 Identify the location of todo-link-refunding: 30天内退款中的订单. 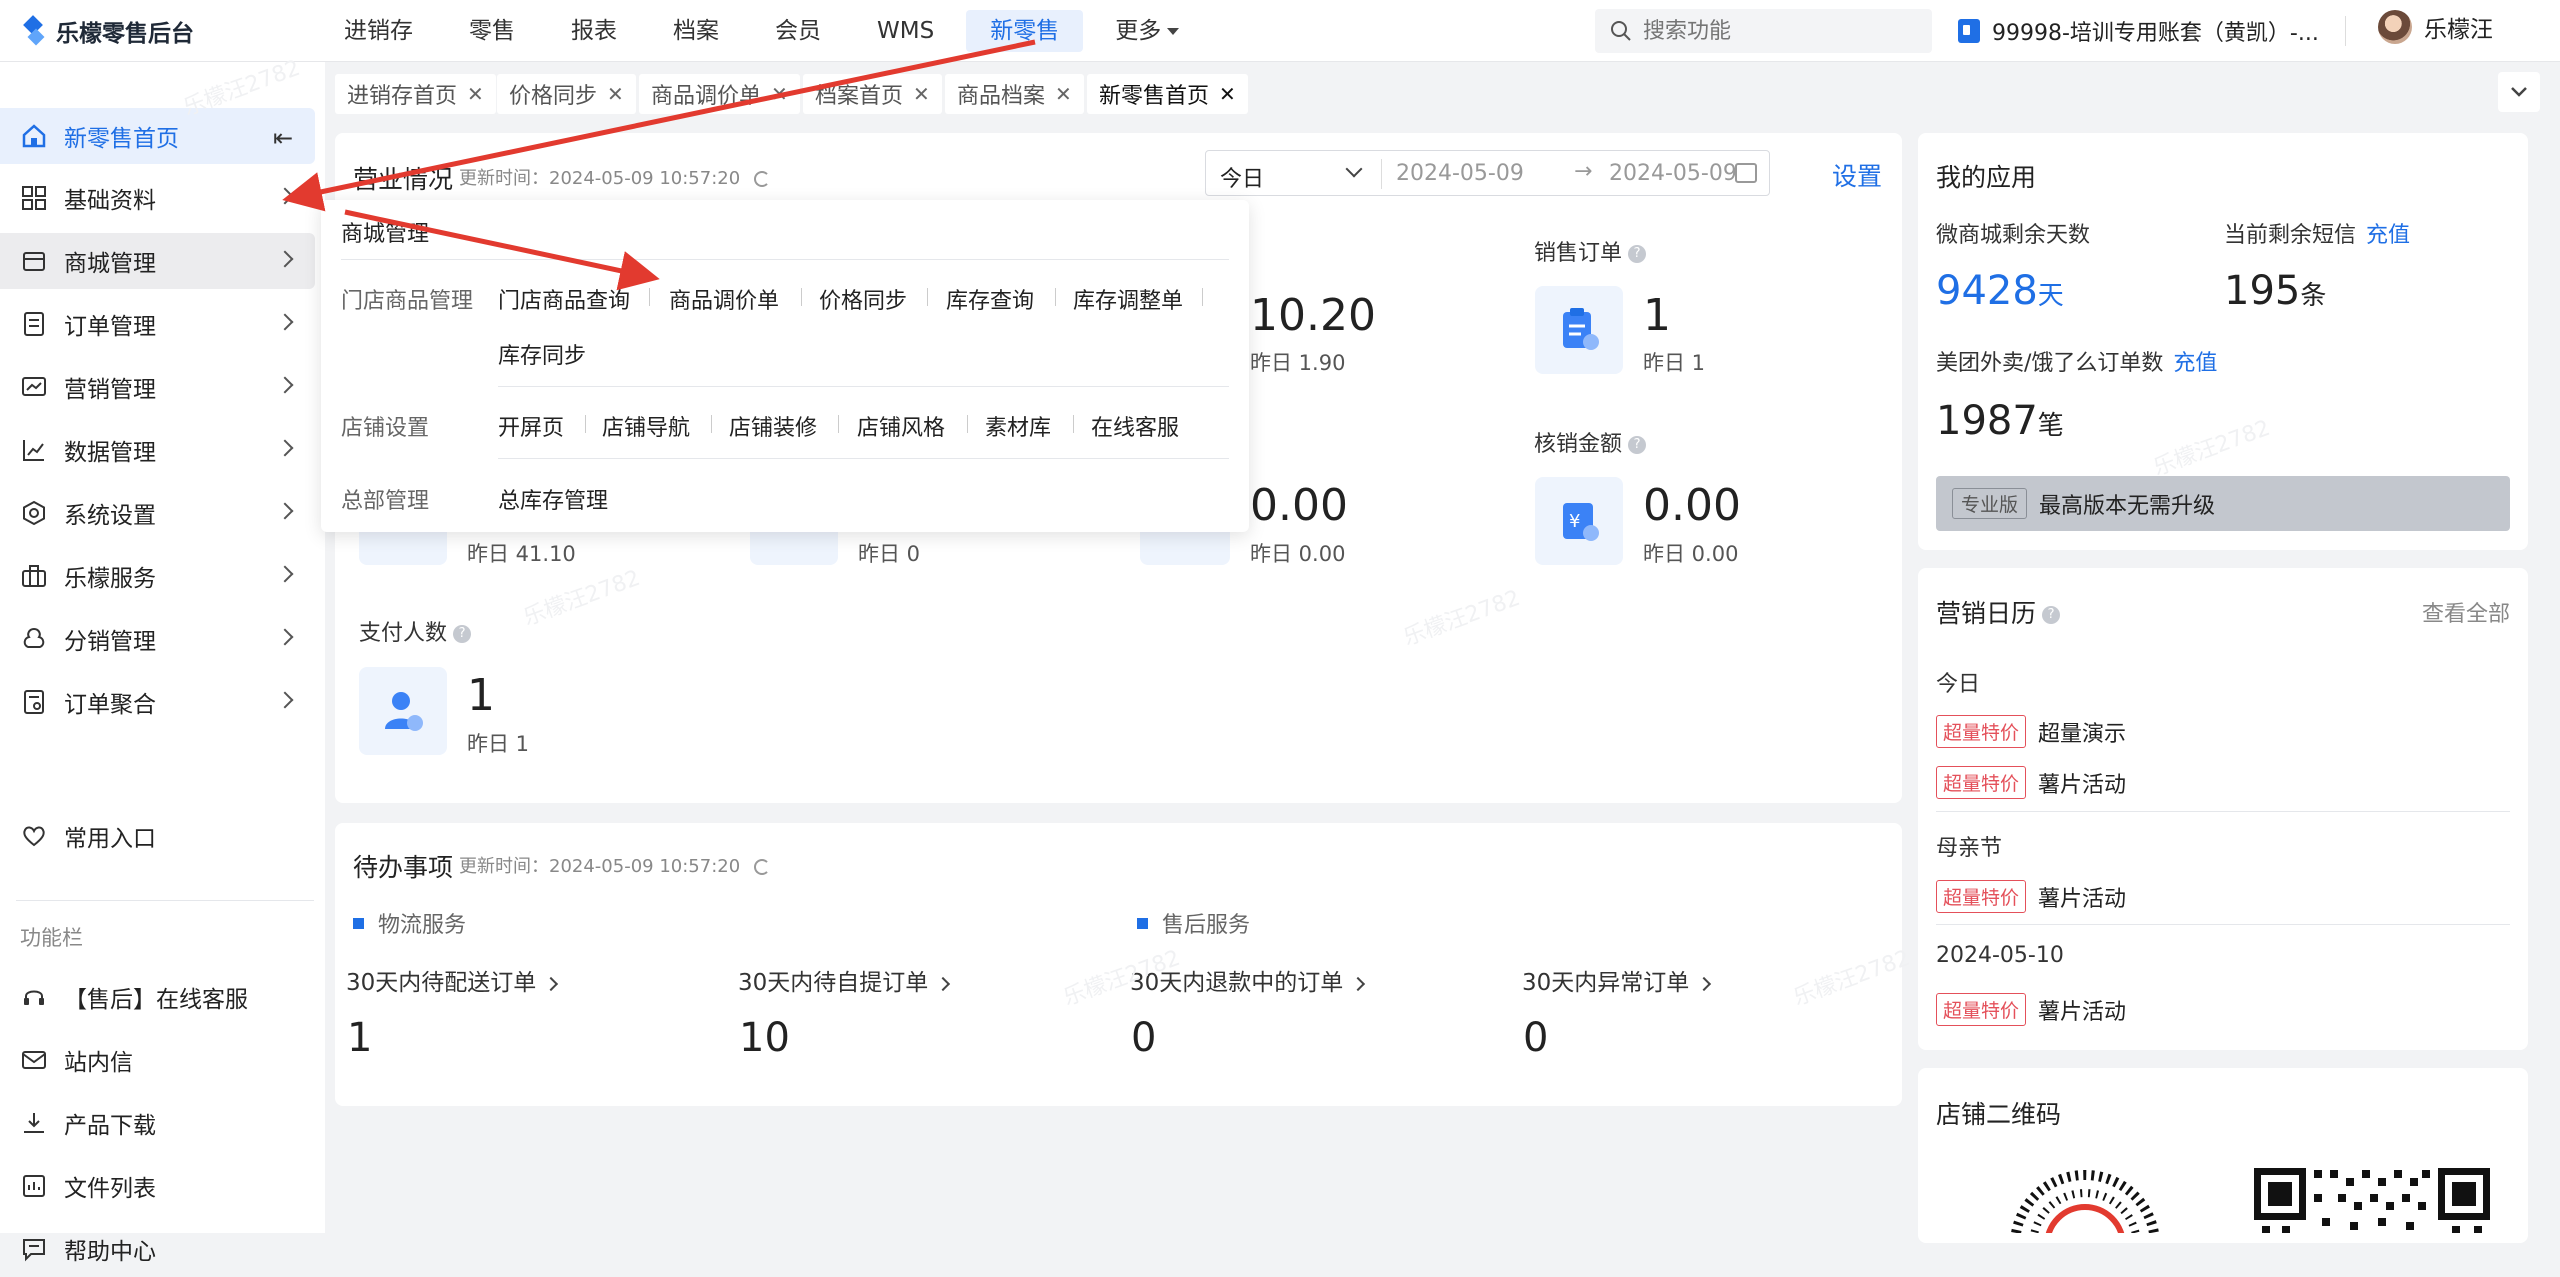
(1248, 980).